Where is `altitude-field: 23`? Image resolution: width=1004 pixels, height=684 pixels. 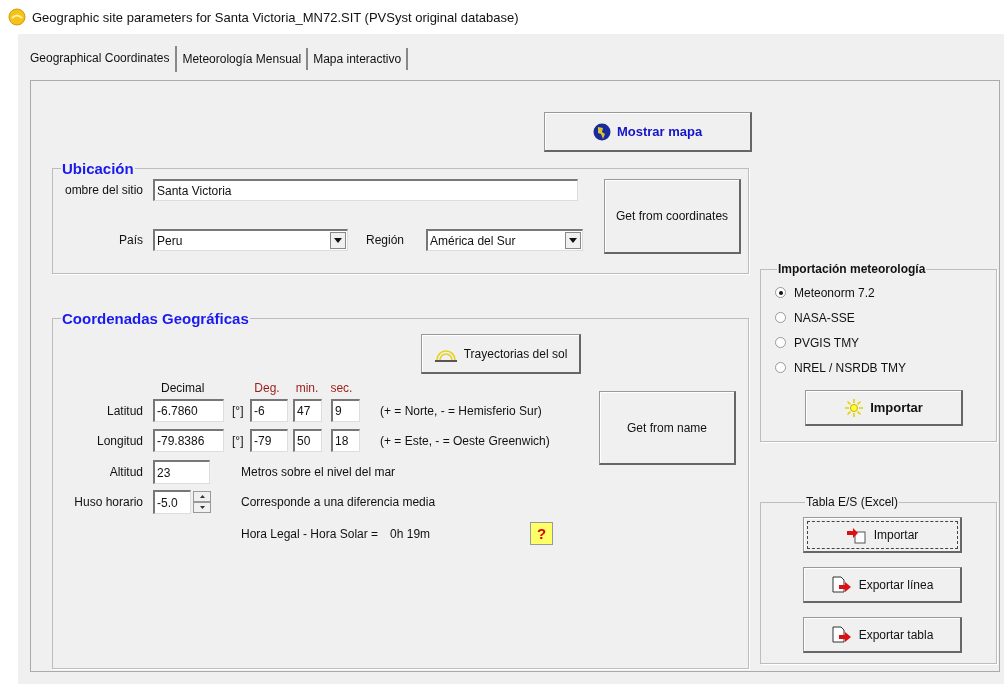 altitude-field: 23 is located at coordinates (181, 472).